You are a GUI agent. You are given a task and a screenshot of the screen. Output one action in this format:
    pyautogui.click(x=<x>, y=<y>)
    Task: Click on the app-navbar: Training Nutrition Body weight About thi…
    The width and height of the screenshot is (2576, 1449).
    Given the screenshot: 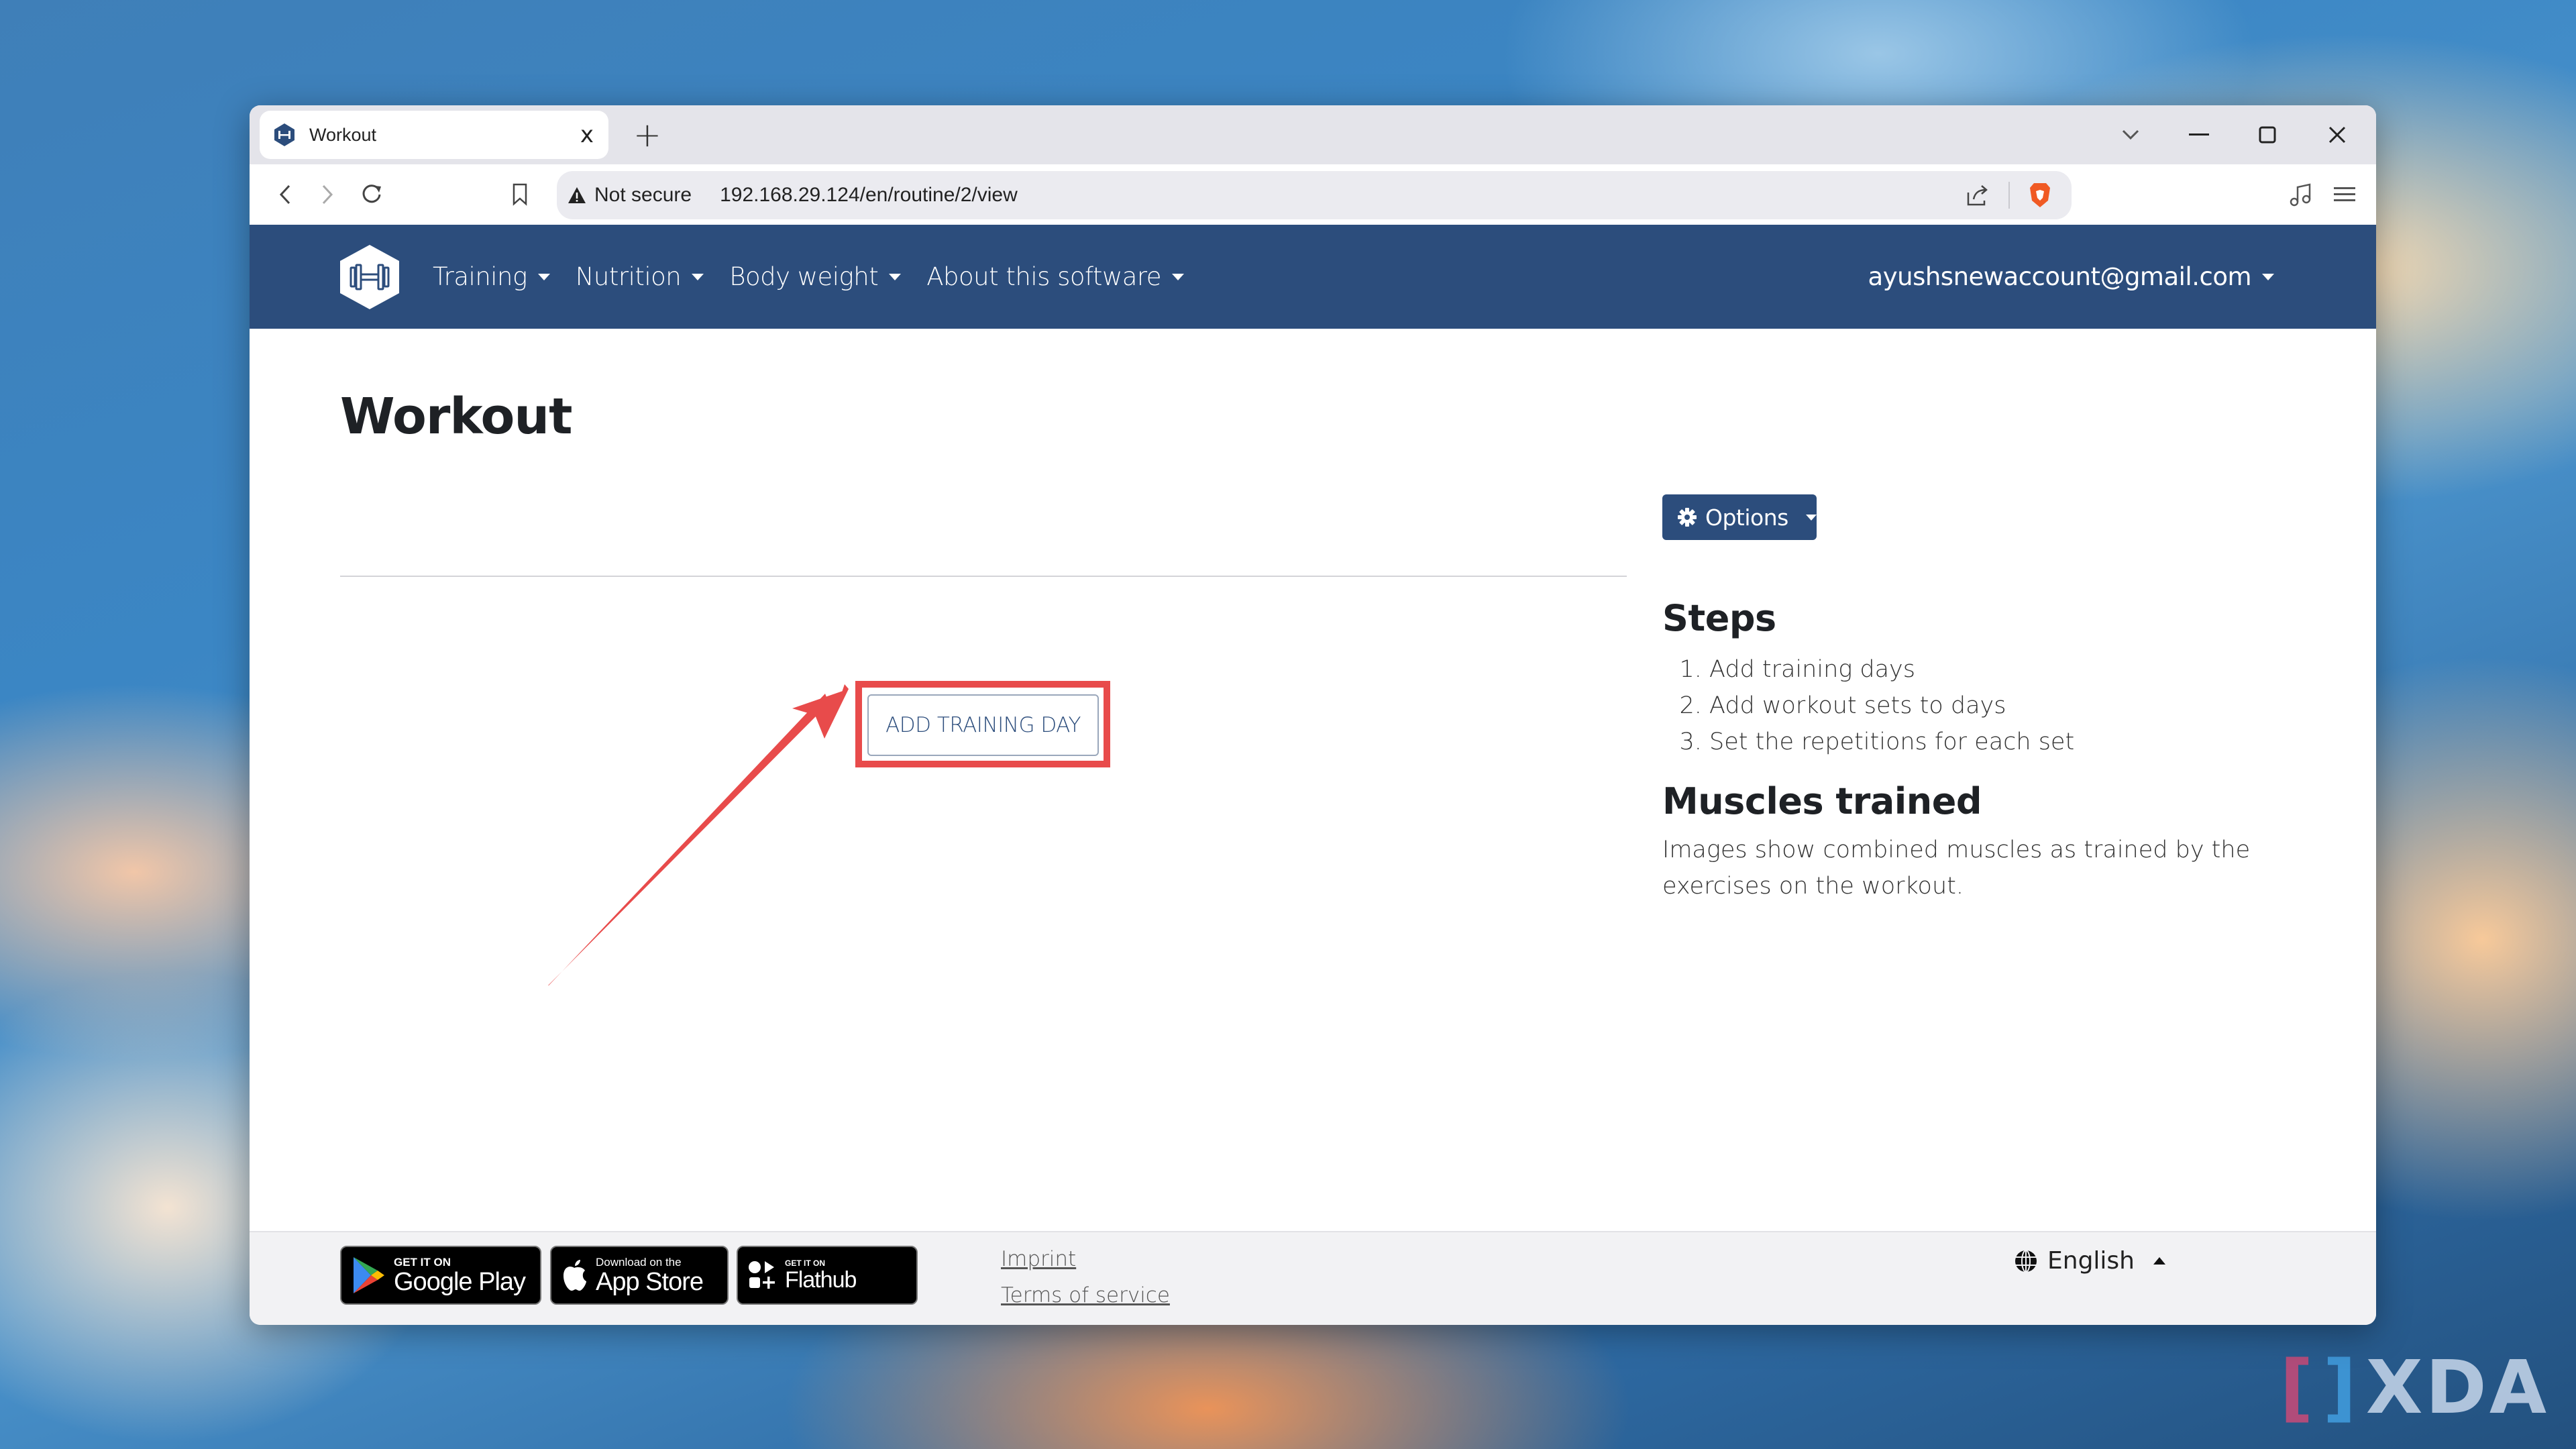 What is the action you would take?
    pyautogui.click(x=1313, y=277)
    